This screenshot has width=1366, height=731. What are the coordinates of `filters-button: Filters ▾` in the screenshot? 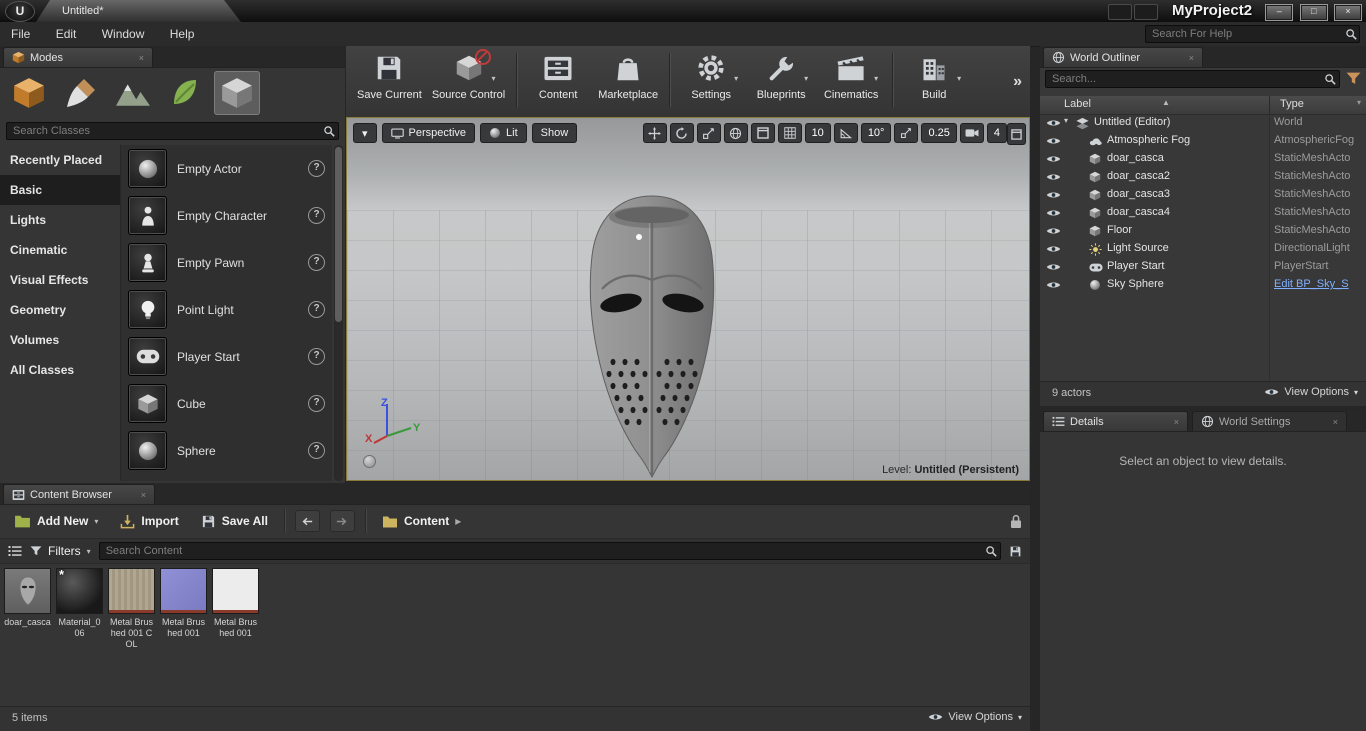 It's located at (60, 551).